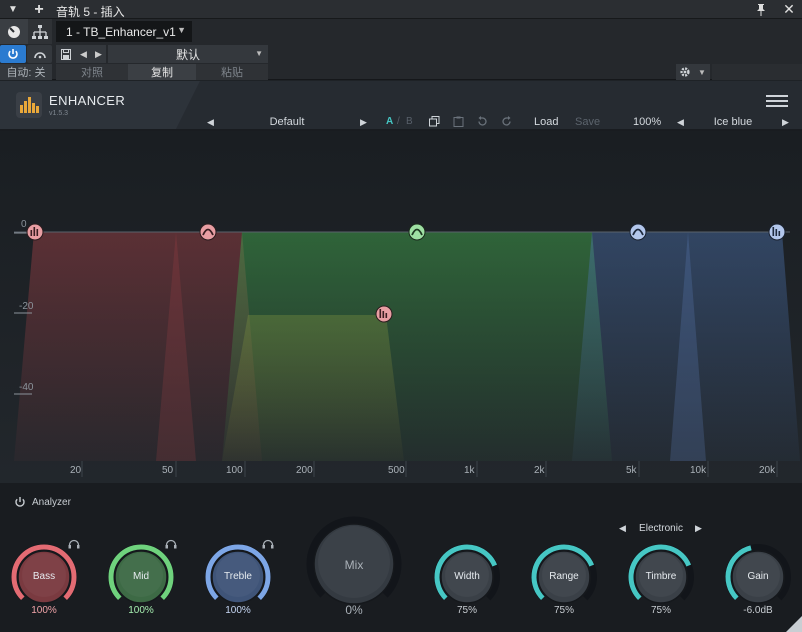 Image resolution: width=802 pixels, height=632 pixels. Describe the element at coordinates (141, 576) in the screenshot. I see `mid-knob-label: Mid` at that location.